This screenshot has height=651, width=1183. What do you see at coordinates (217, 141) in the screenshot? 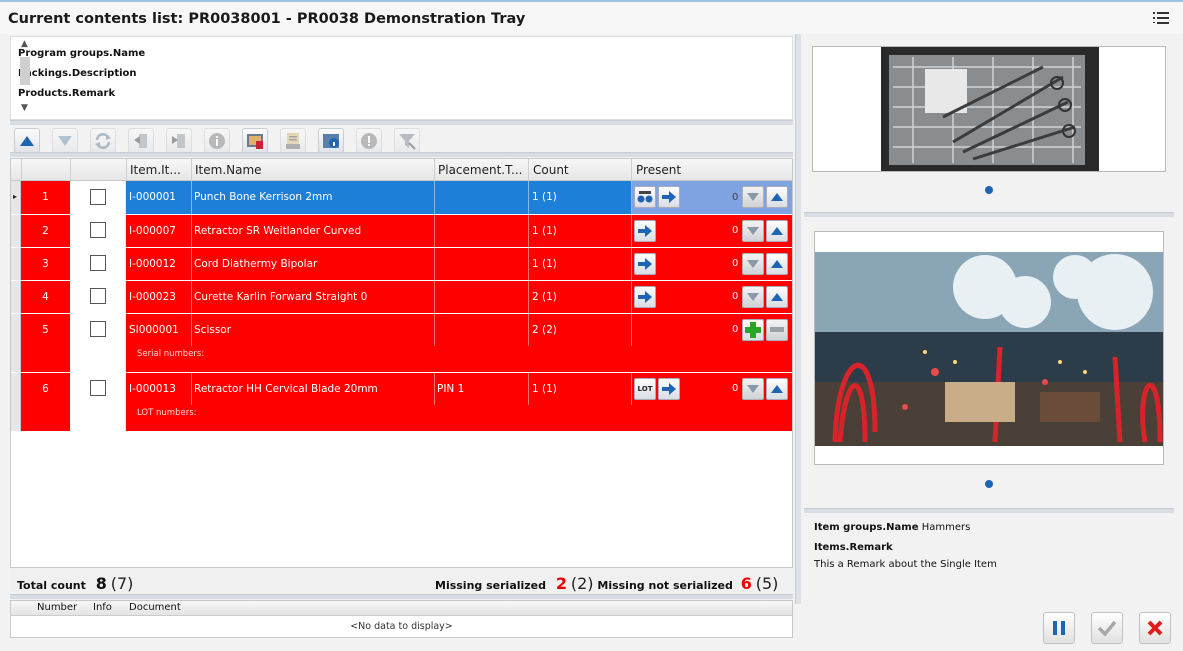
I see `info-icon` at bounding box center [217, 141].